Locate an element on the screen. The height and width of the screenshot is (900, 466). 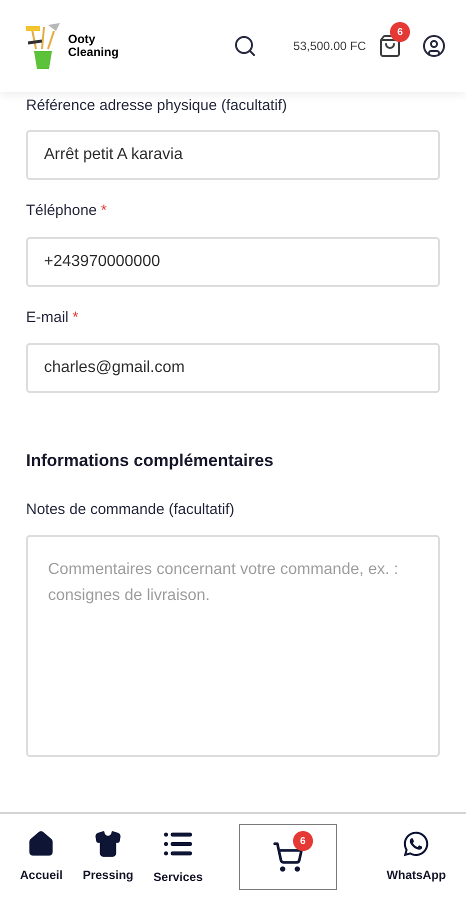
field-label: E-mail is located at coordinates (47, 318).